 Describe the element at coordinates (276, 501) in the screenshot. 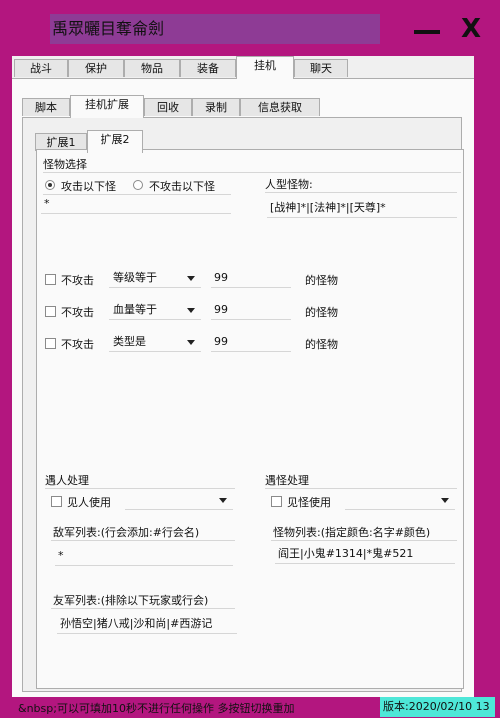

I see `monster-use-checkbox` at that location.